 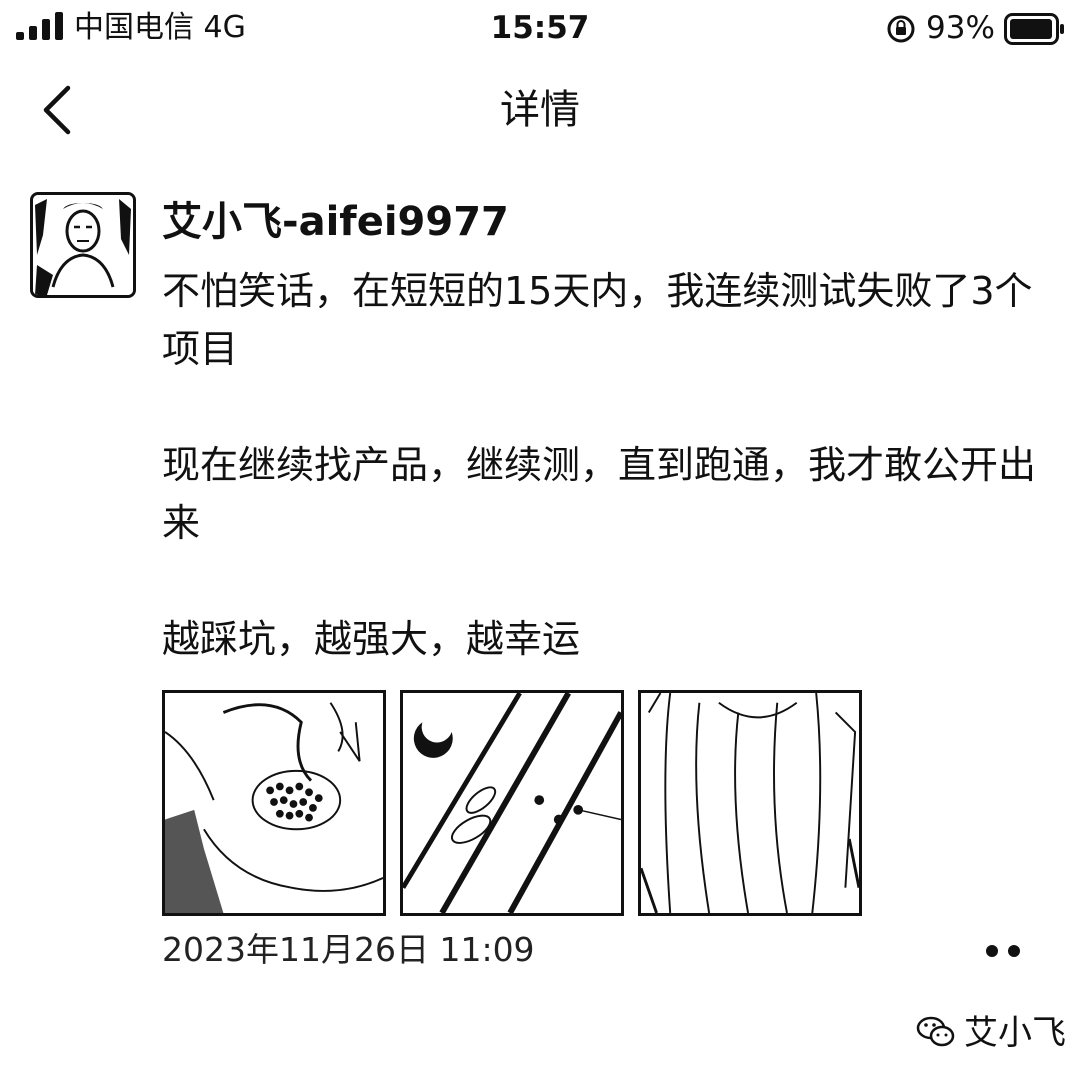 I want to click on avatar, so click(x=83, y=245).